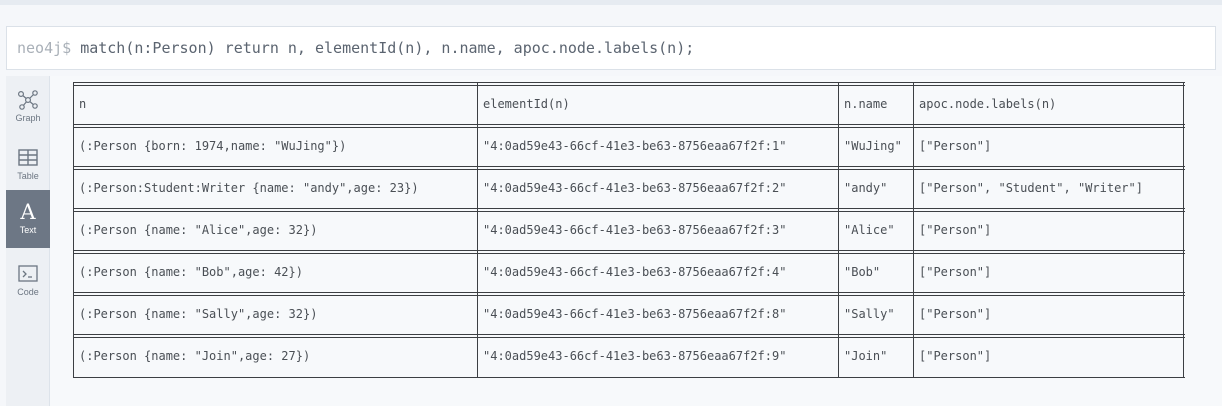 Image resolution: width=1222 pixels, height=406 pixels. What do you see at coordinates (526, 104) in the screenshot?
I see `column-header: elementId(n)` at bounding box center [526, 104].